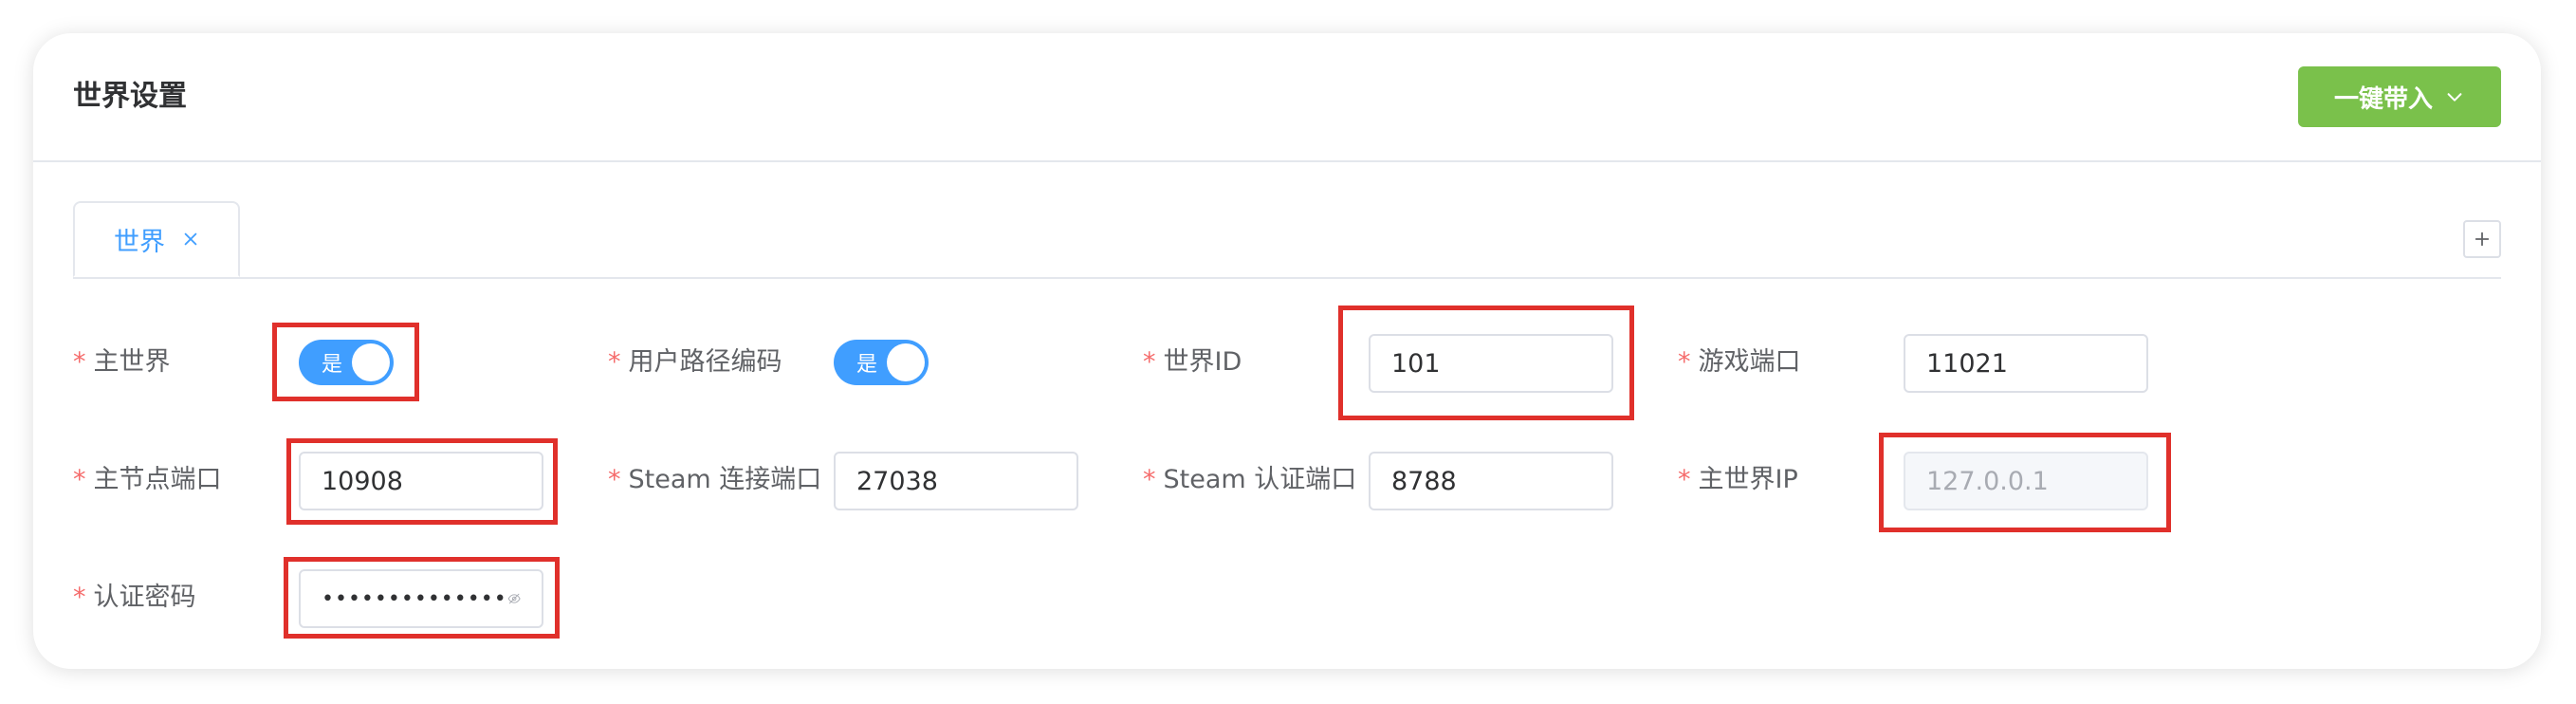  What do you see at coordinates (1491, 363) in the screenshot?
I see `world-id-input: 101` at bounding box center [1491, 363].